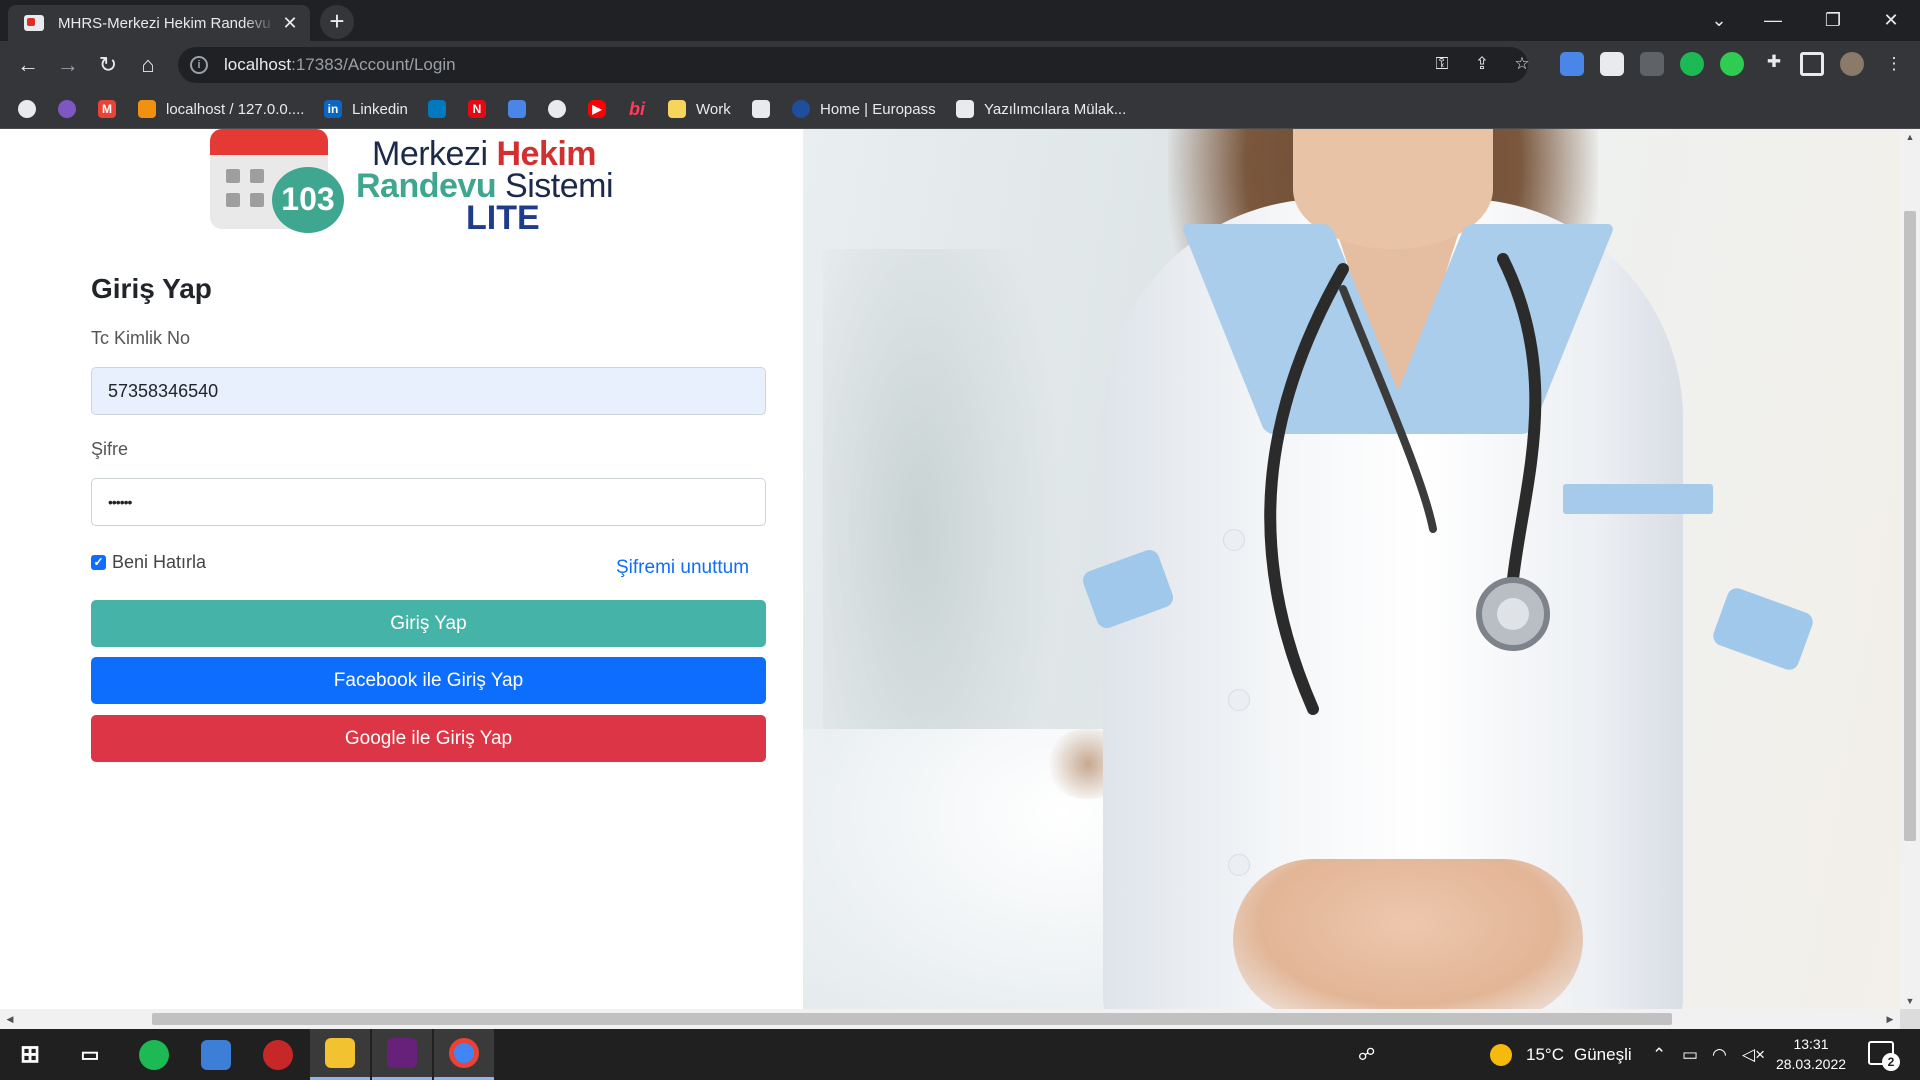 This screenshot has height=1080, width=1920. Describe the element at coordinates (965, 109) in the screenshot. I see `bookmark-page-icon` at that location.